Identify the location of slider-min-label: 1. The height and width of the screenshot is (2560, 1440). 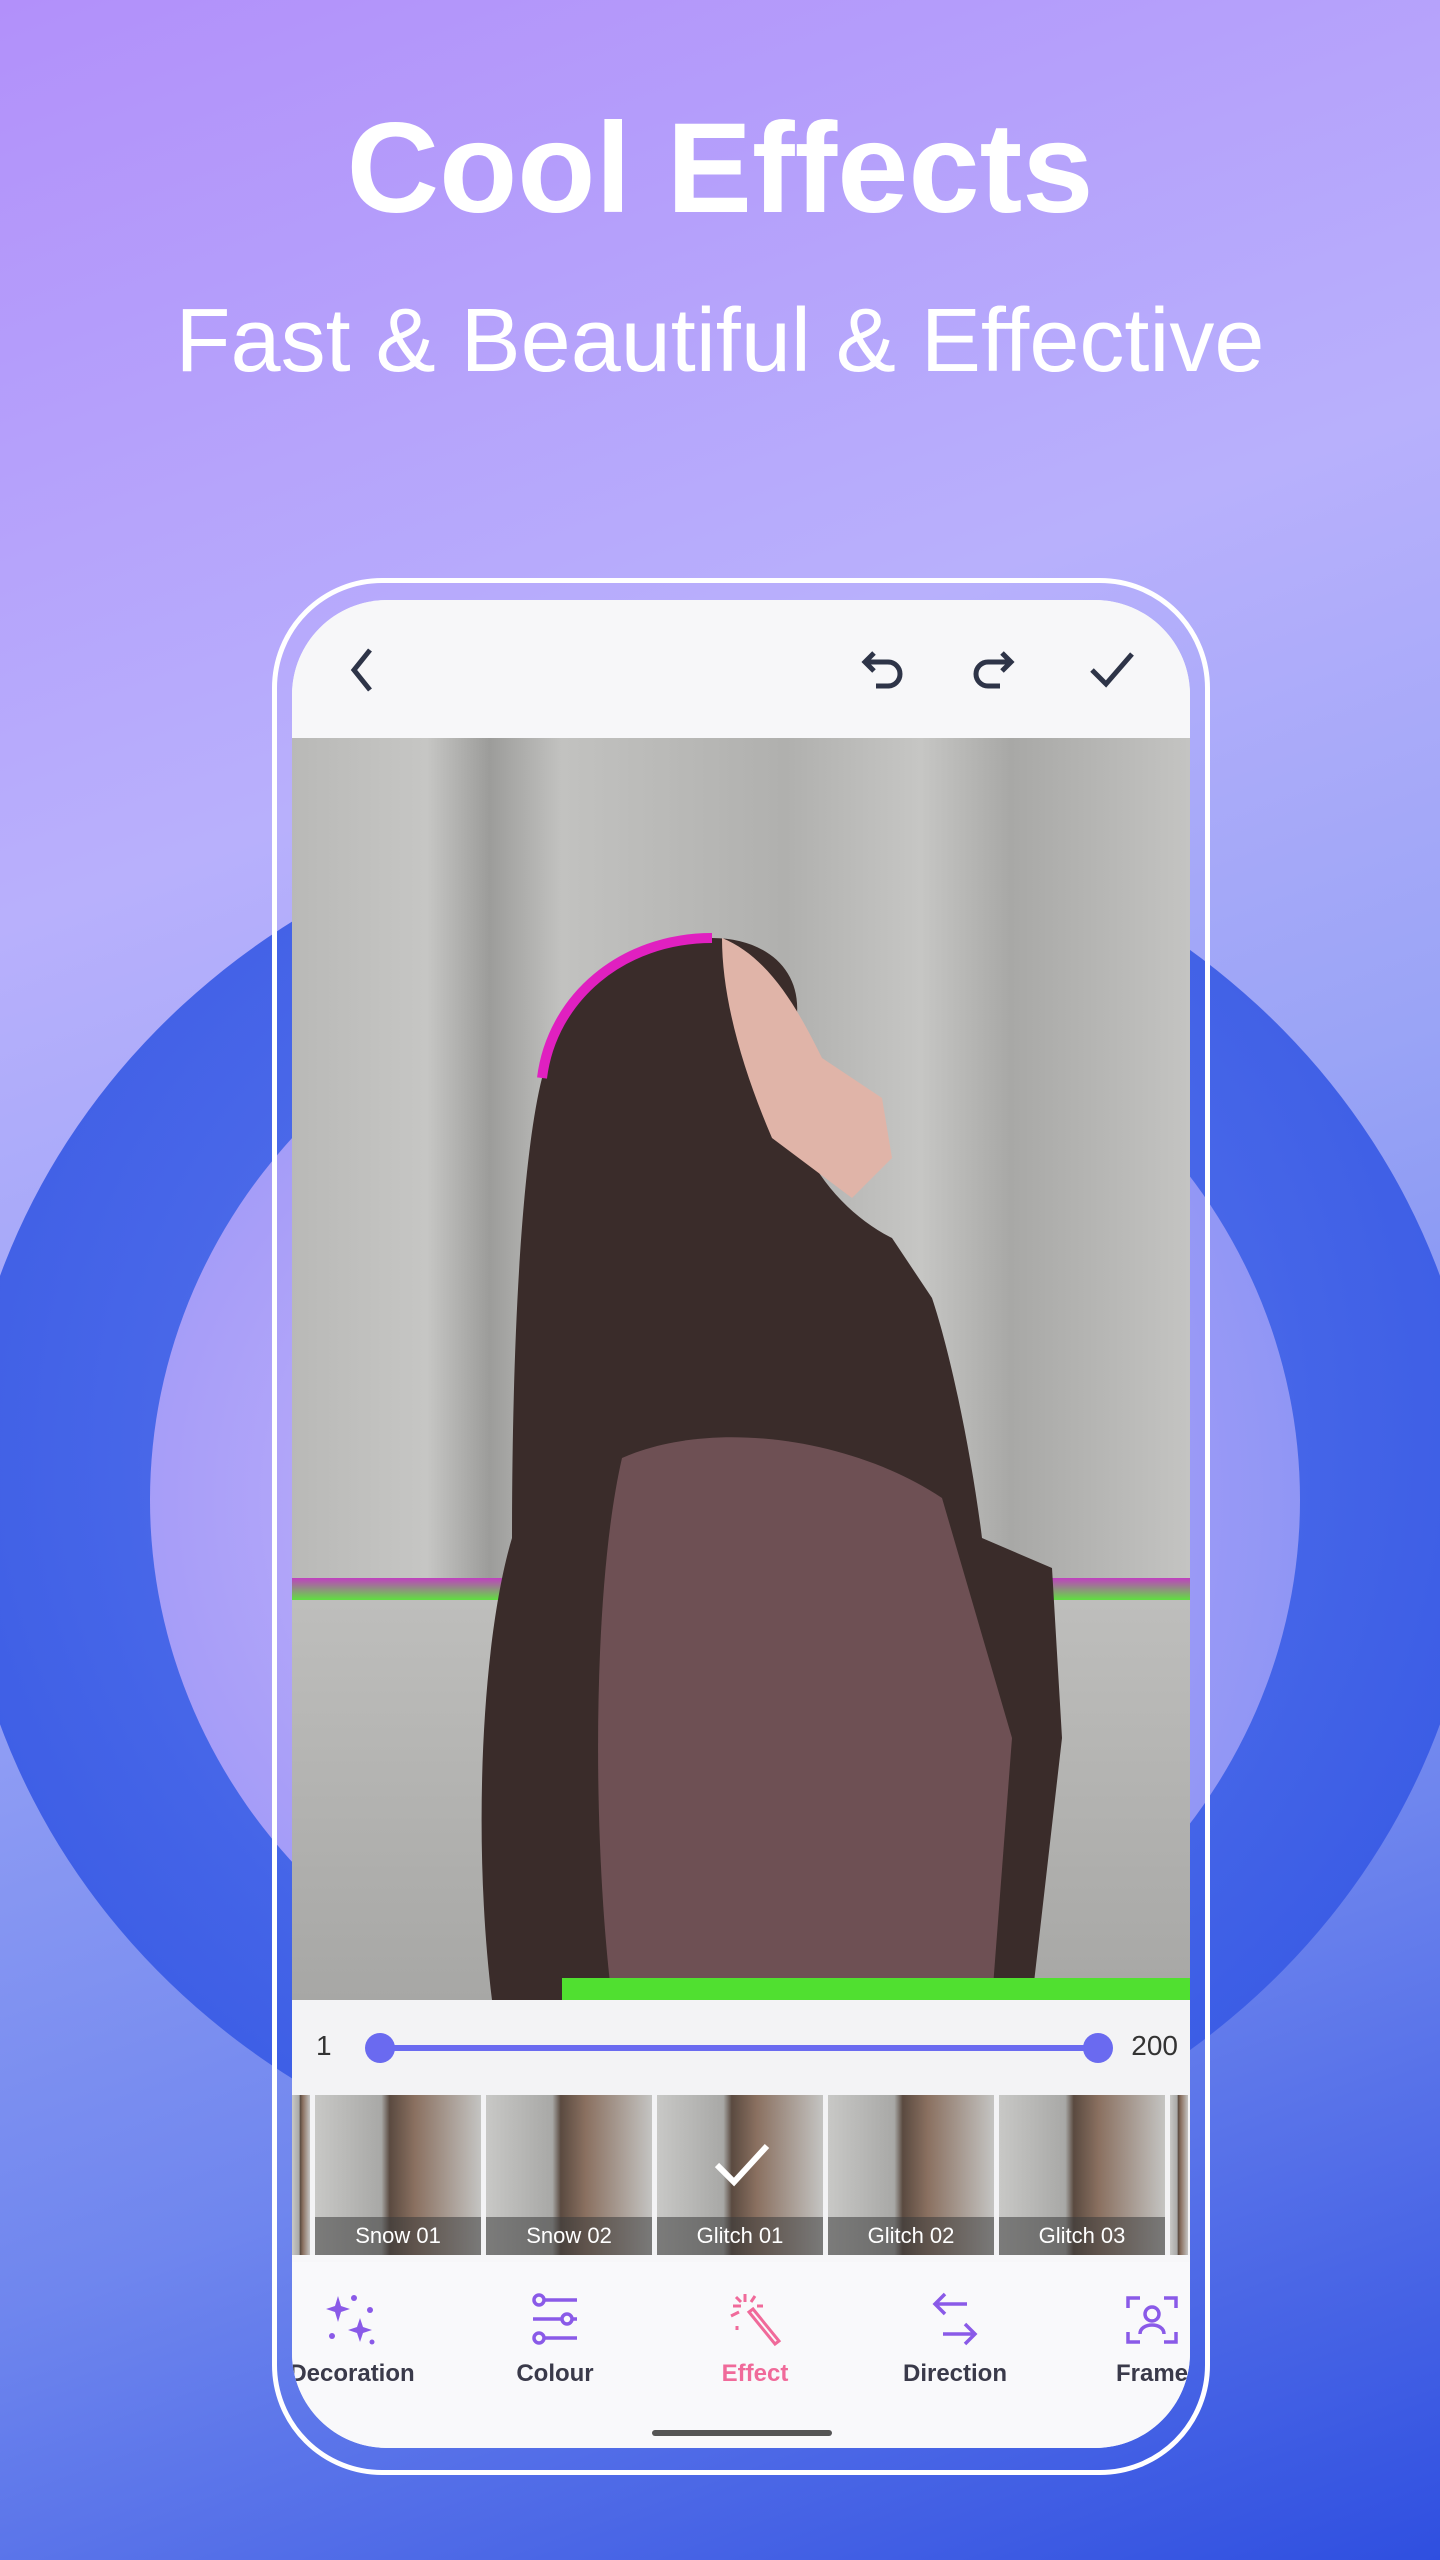
(324, 2045).